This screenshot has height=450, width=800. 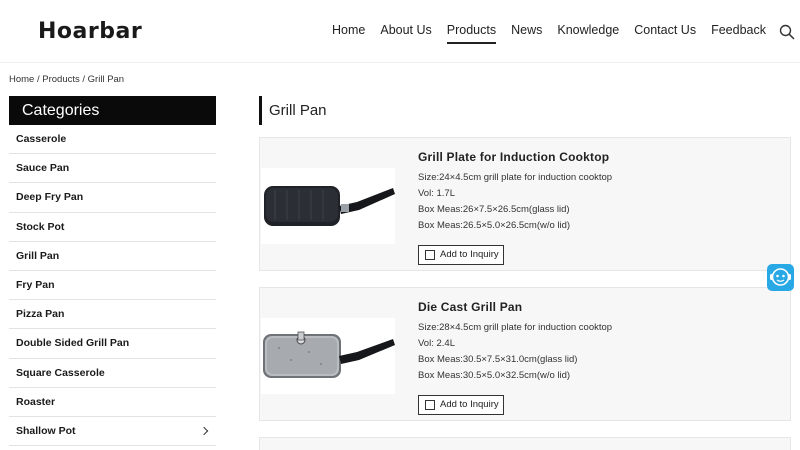 I want to click on nav-news: News, so click(x=526, y=30).